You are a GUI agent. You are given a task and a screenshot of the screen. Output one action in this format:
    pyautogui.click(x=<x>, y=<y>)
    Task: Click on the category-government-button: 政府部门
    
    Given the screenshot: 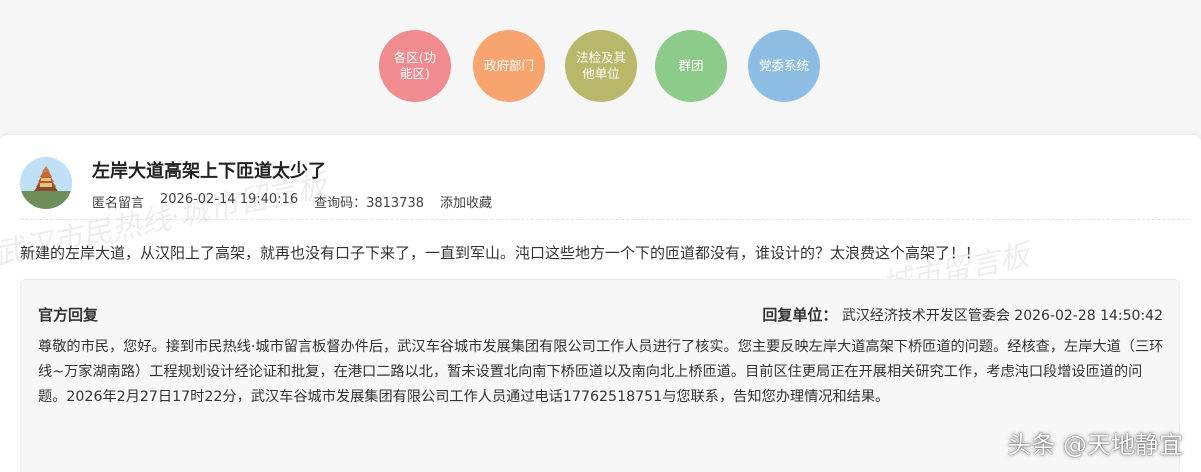 What is the action you would take?
    pyautogui.click(x=509, y=66)
    